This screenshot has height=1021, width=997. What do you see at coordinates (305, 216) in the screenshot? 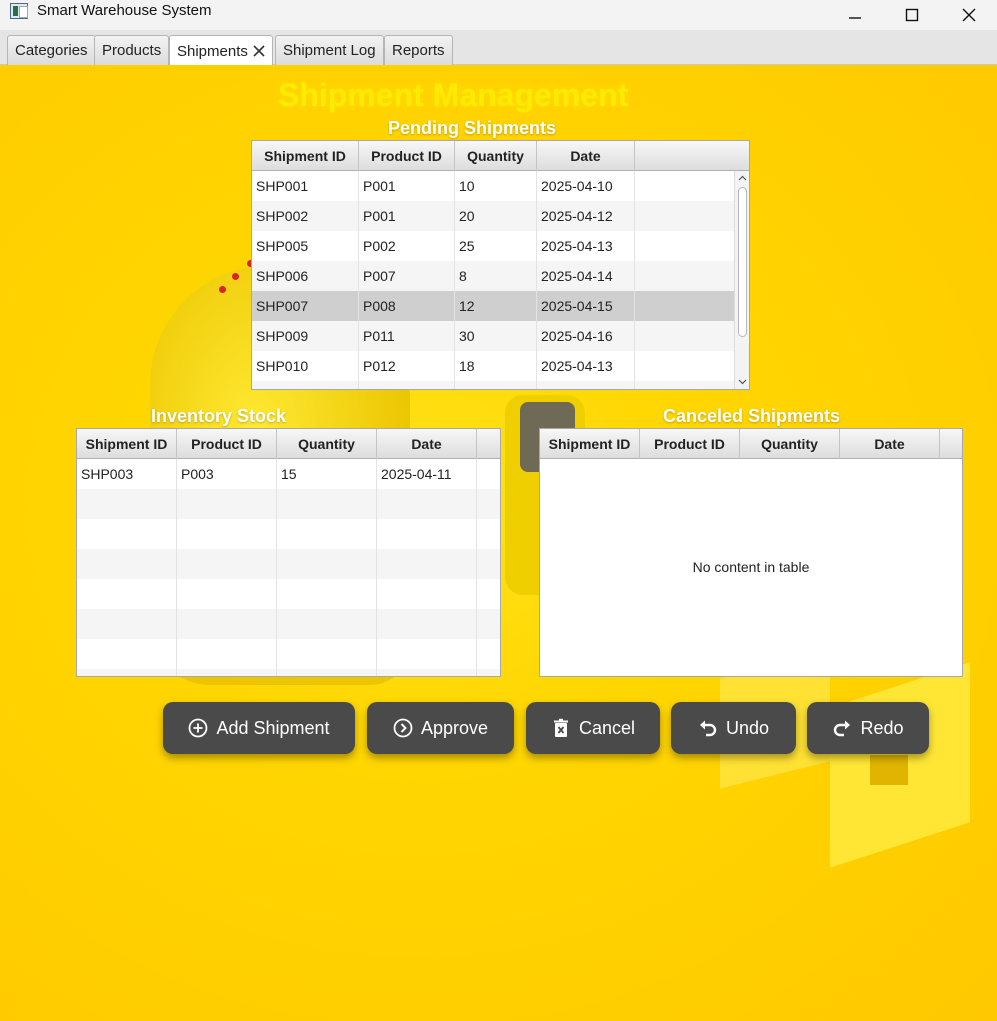
I see `table-cell: SHP002` at bounding box center [305, 216].